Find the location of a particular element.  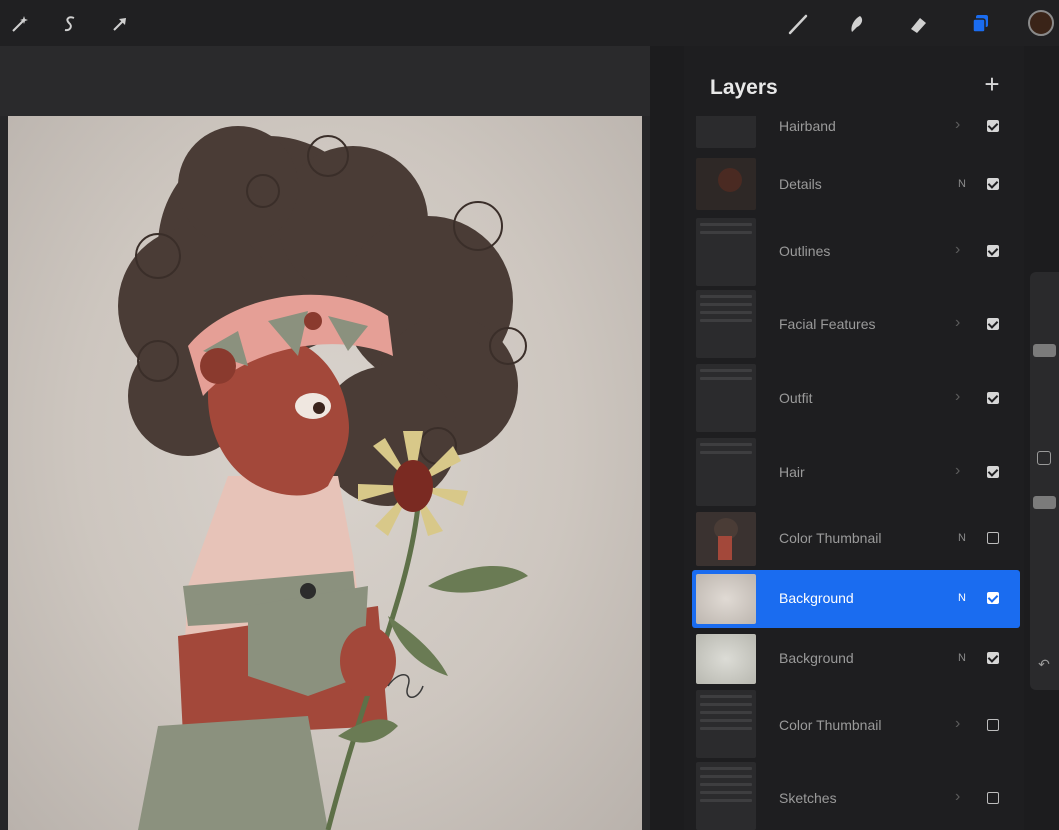

brush-size-slider is located at coordinates (1044, 350).